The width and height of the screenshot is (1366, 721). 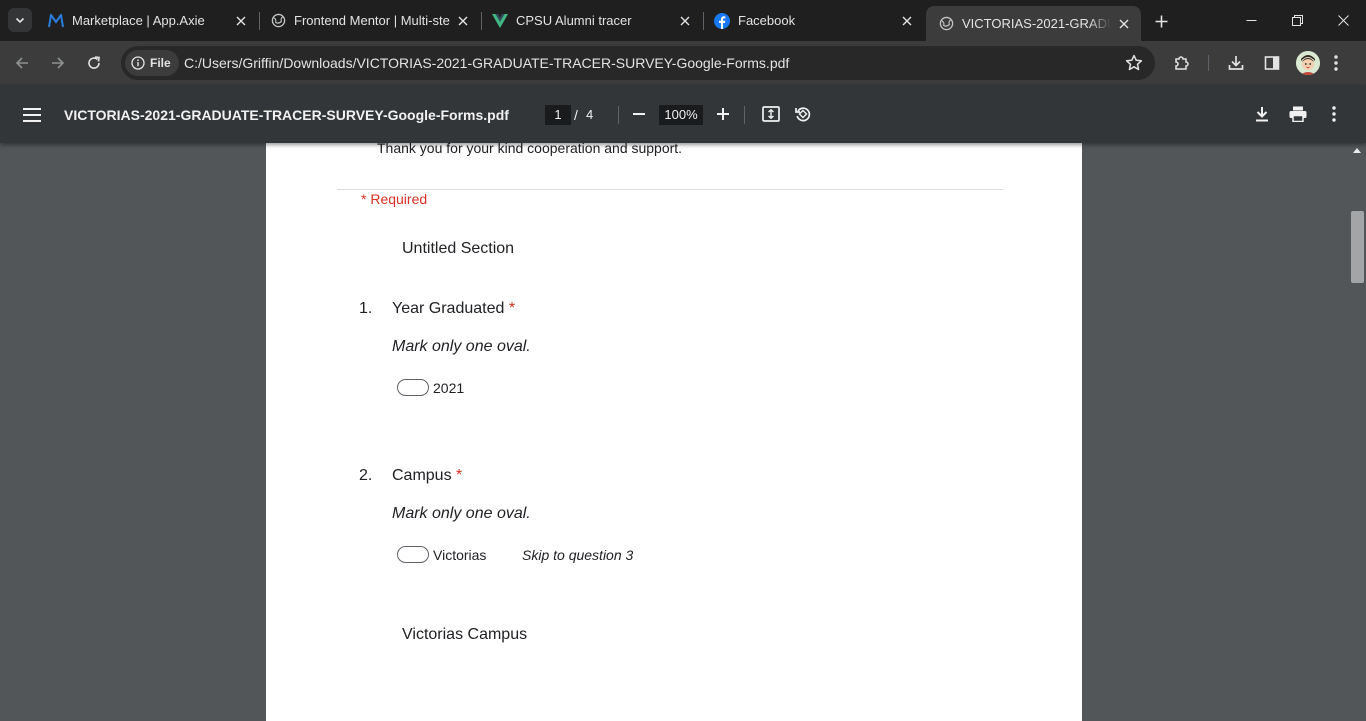 I want to click on close-window-button, so click(x=1343, y=20).